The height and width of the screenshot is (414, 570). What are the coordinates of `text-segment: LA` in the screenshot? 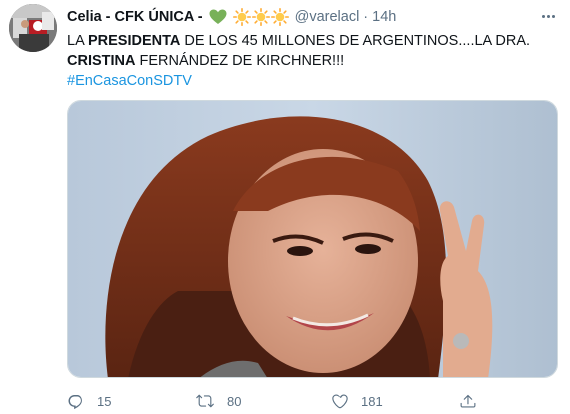 It's located at (77, 41).